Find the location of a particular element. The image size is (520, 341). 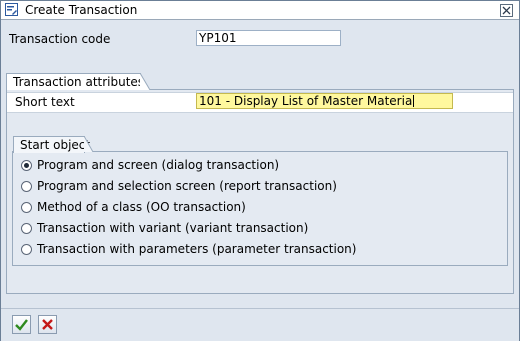

start-object-title: Start object is located at coordinates (51, 144).